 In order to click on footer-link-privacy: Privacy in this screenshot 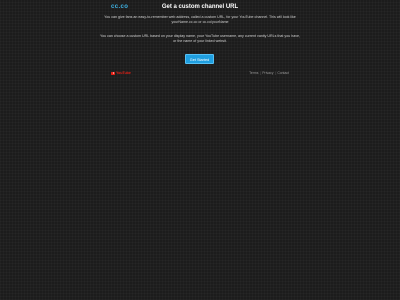, I will do `click(267, 73)`.